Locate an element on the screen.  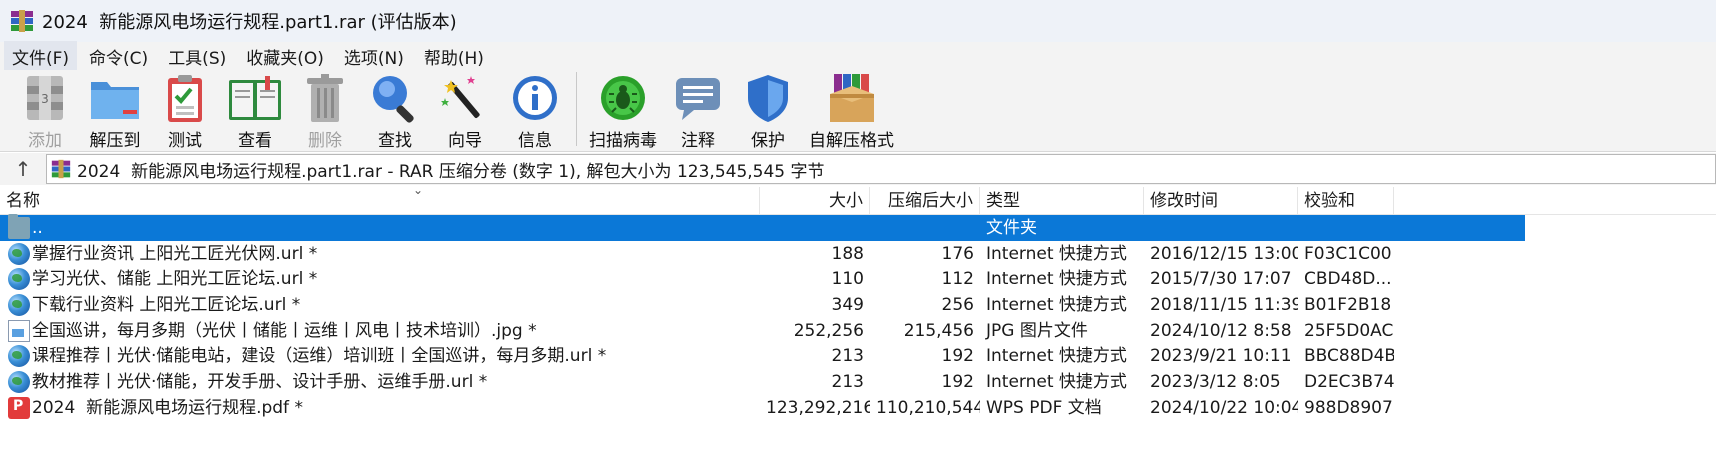
sfx-button-label: 自解压格式 is located at coordinates (851, 141).